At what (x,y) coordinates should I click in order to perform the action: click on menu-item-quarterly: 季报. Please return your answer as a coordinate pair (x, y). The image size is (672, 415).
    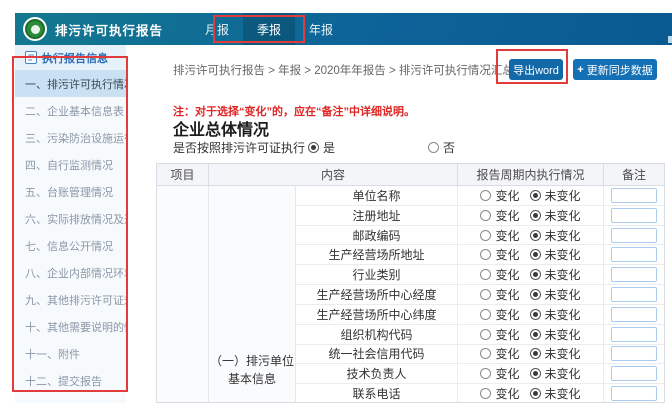
    Looking at the image, I should click on (269, 29).